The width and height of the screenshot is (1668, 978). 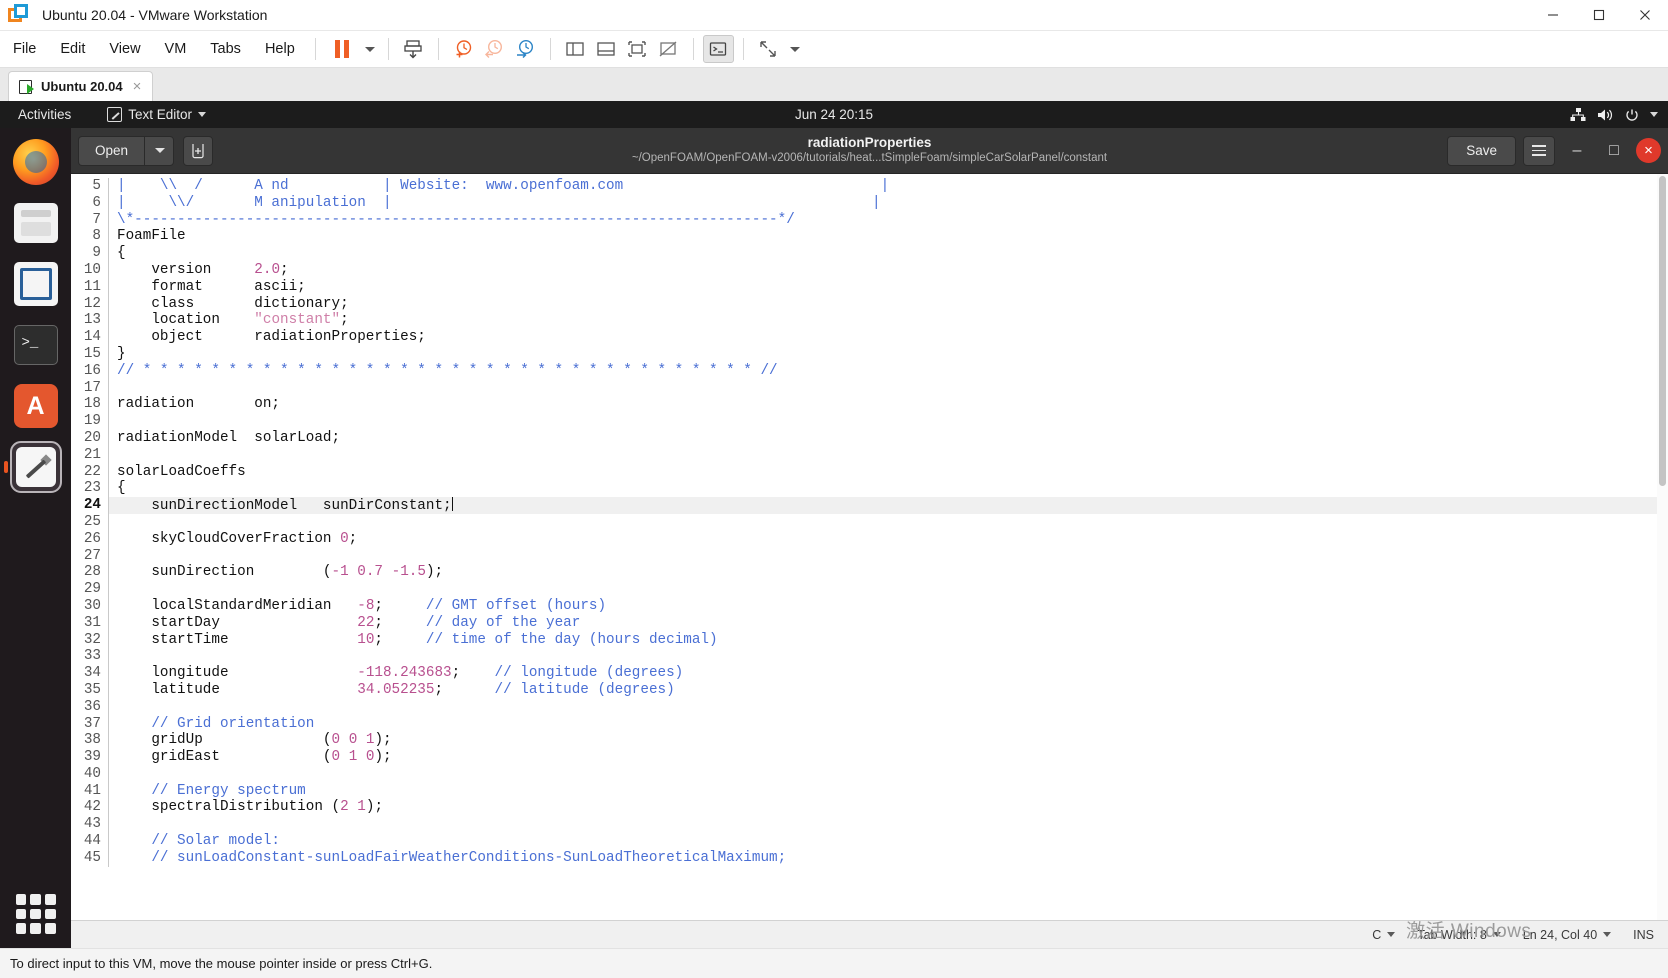 What do you see at coordinates (36, 406) in the screenshot?
I see `dock-item-ubuntu-software: A` at bounding box center [36, 406].